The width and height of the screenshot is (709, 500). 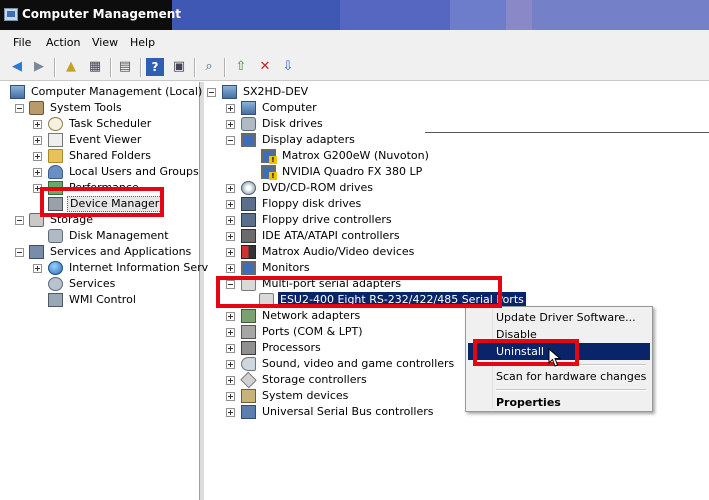 What do you see at coordinates (37, 124) in the screenshot?
I see `expand-toggle-task-scheduler` at bounding box center [37, 124].